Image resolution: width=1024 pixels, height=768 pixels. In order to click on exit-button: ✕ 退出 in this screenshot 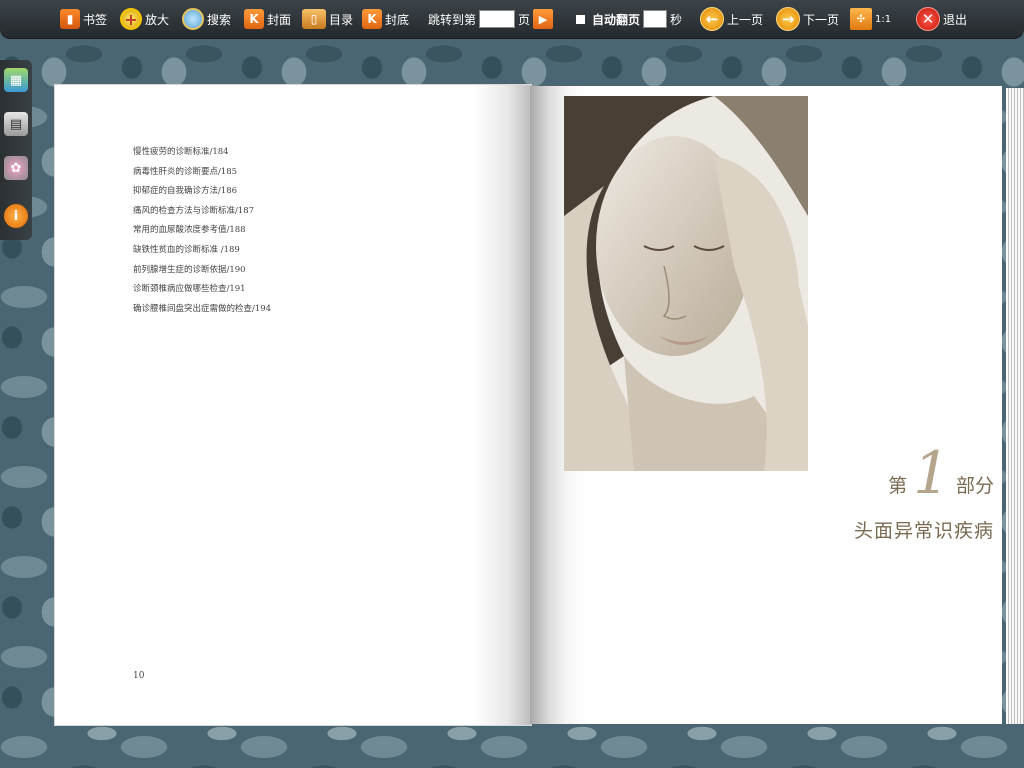, I will do `click(941, 19)`.